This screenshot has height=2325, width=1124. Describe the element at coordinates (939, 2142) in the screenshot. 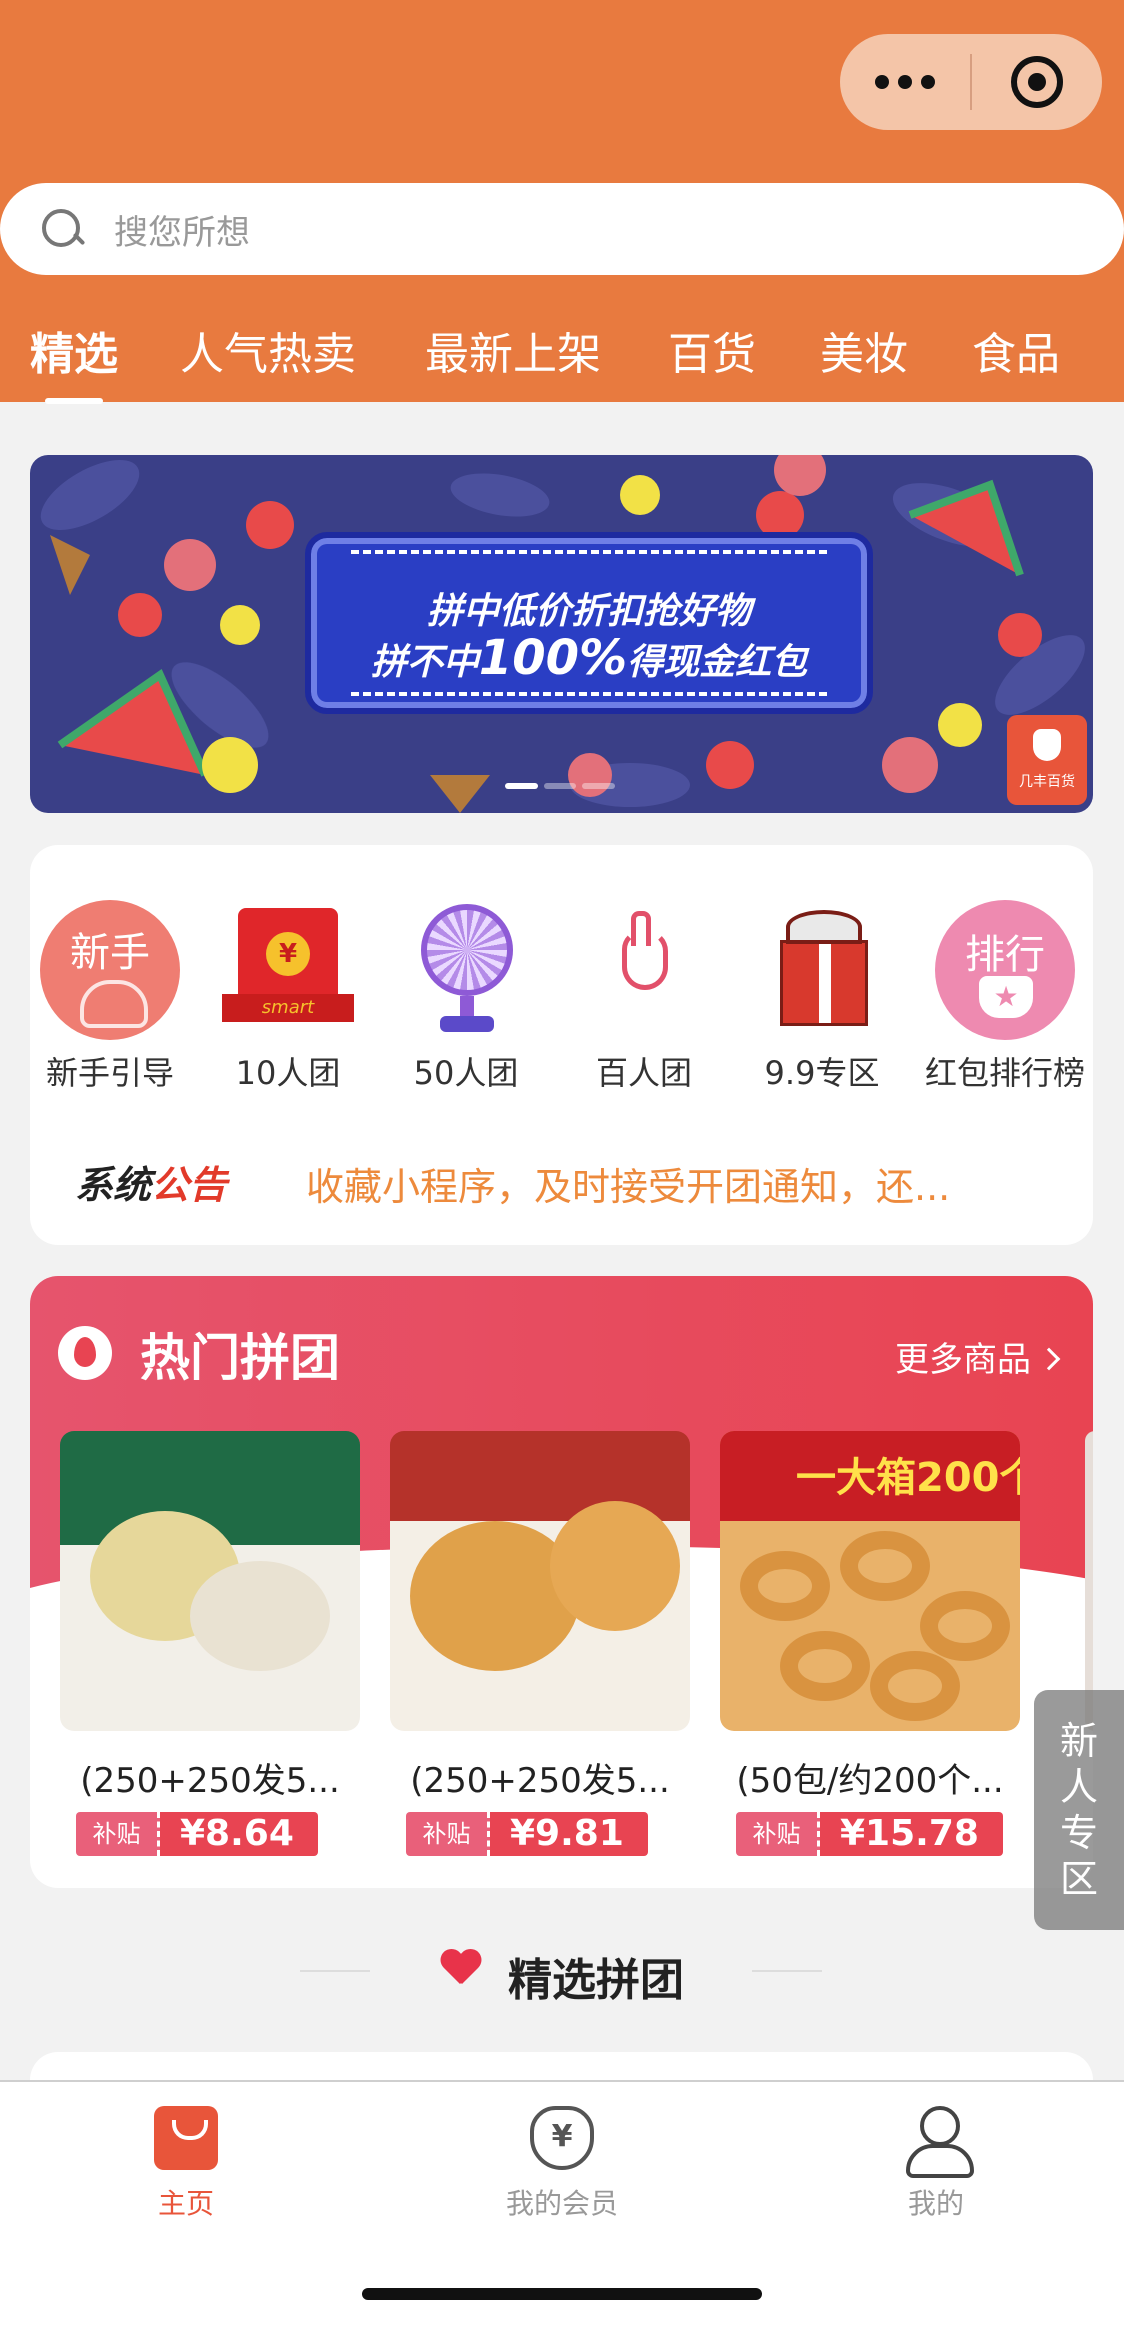

I see `user-icon` at that location.